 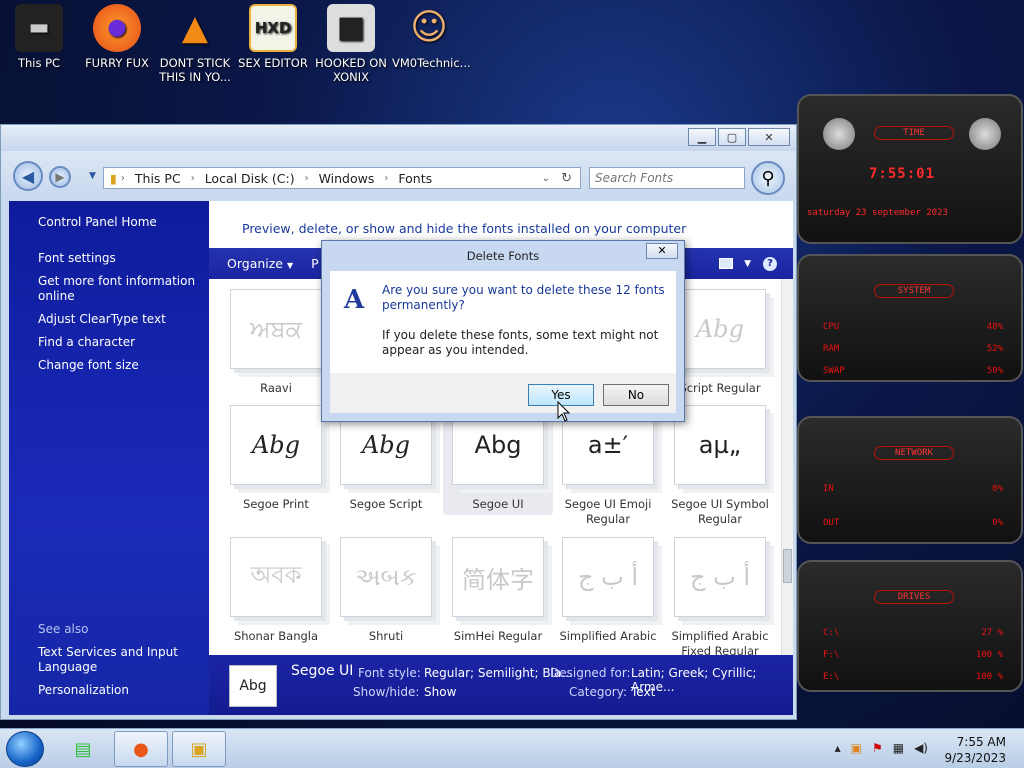 What do you see at coordinates (720, 642) in the screenshot?
I see `font-name: Simplified Arabic Fixed Regular` at bounding box center [720, 642].